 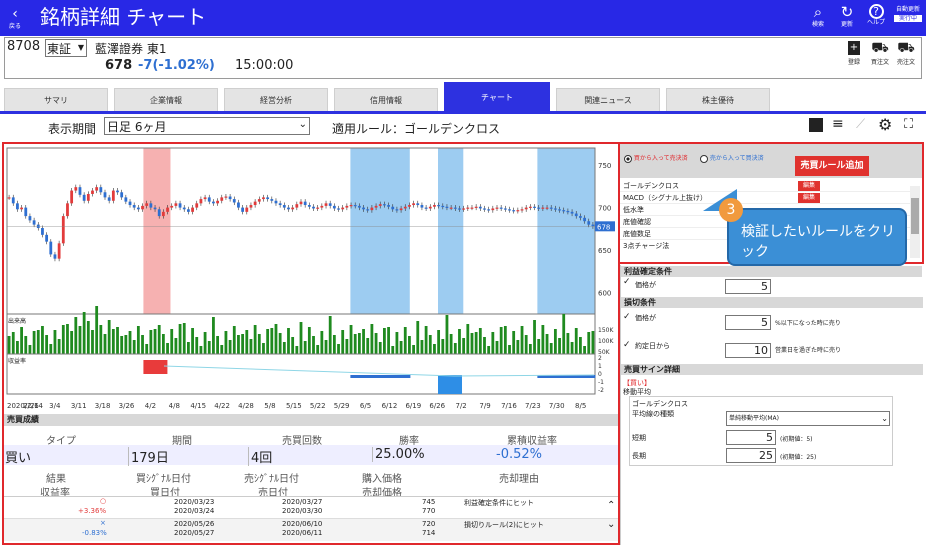 What do you see at coordinates (847, 16) in the screenshot?
I see `refresh-button: ↻ 更新` at bounding box center [847, 16].